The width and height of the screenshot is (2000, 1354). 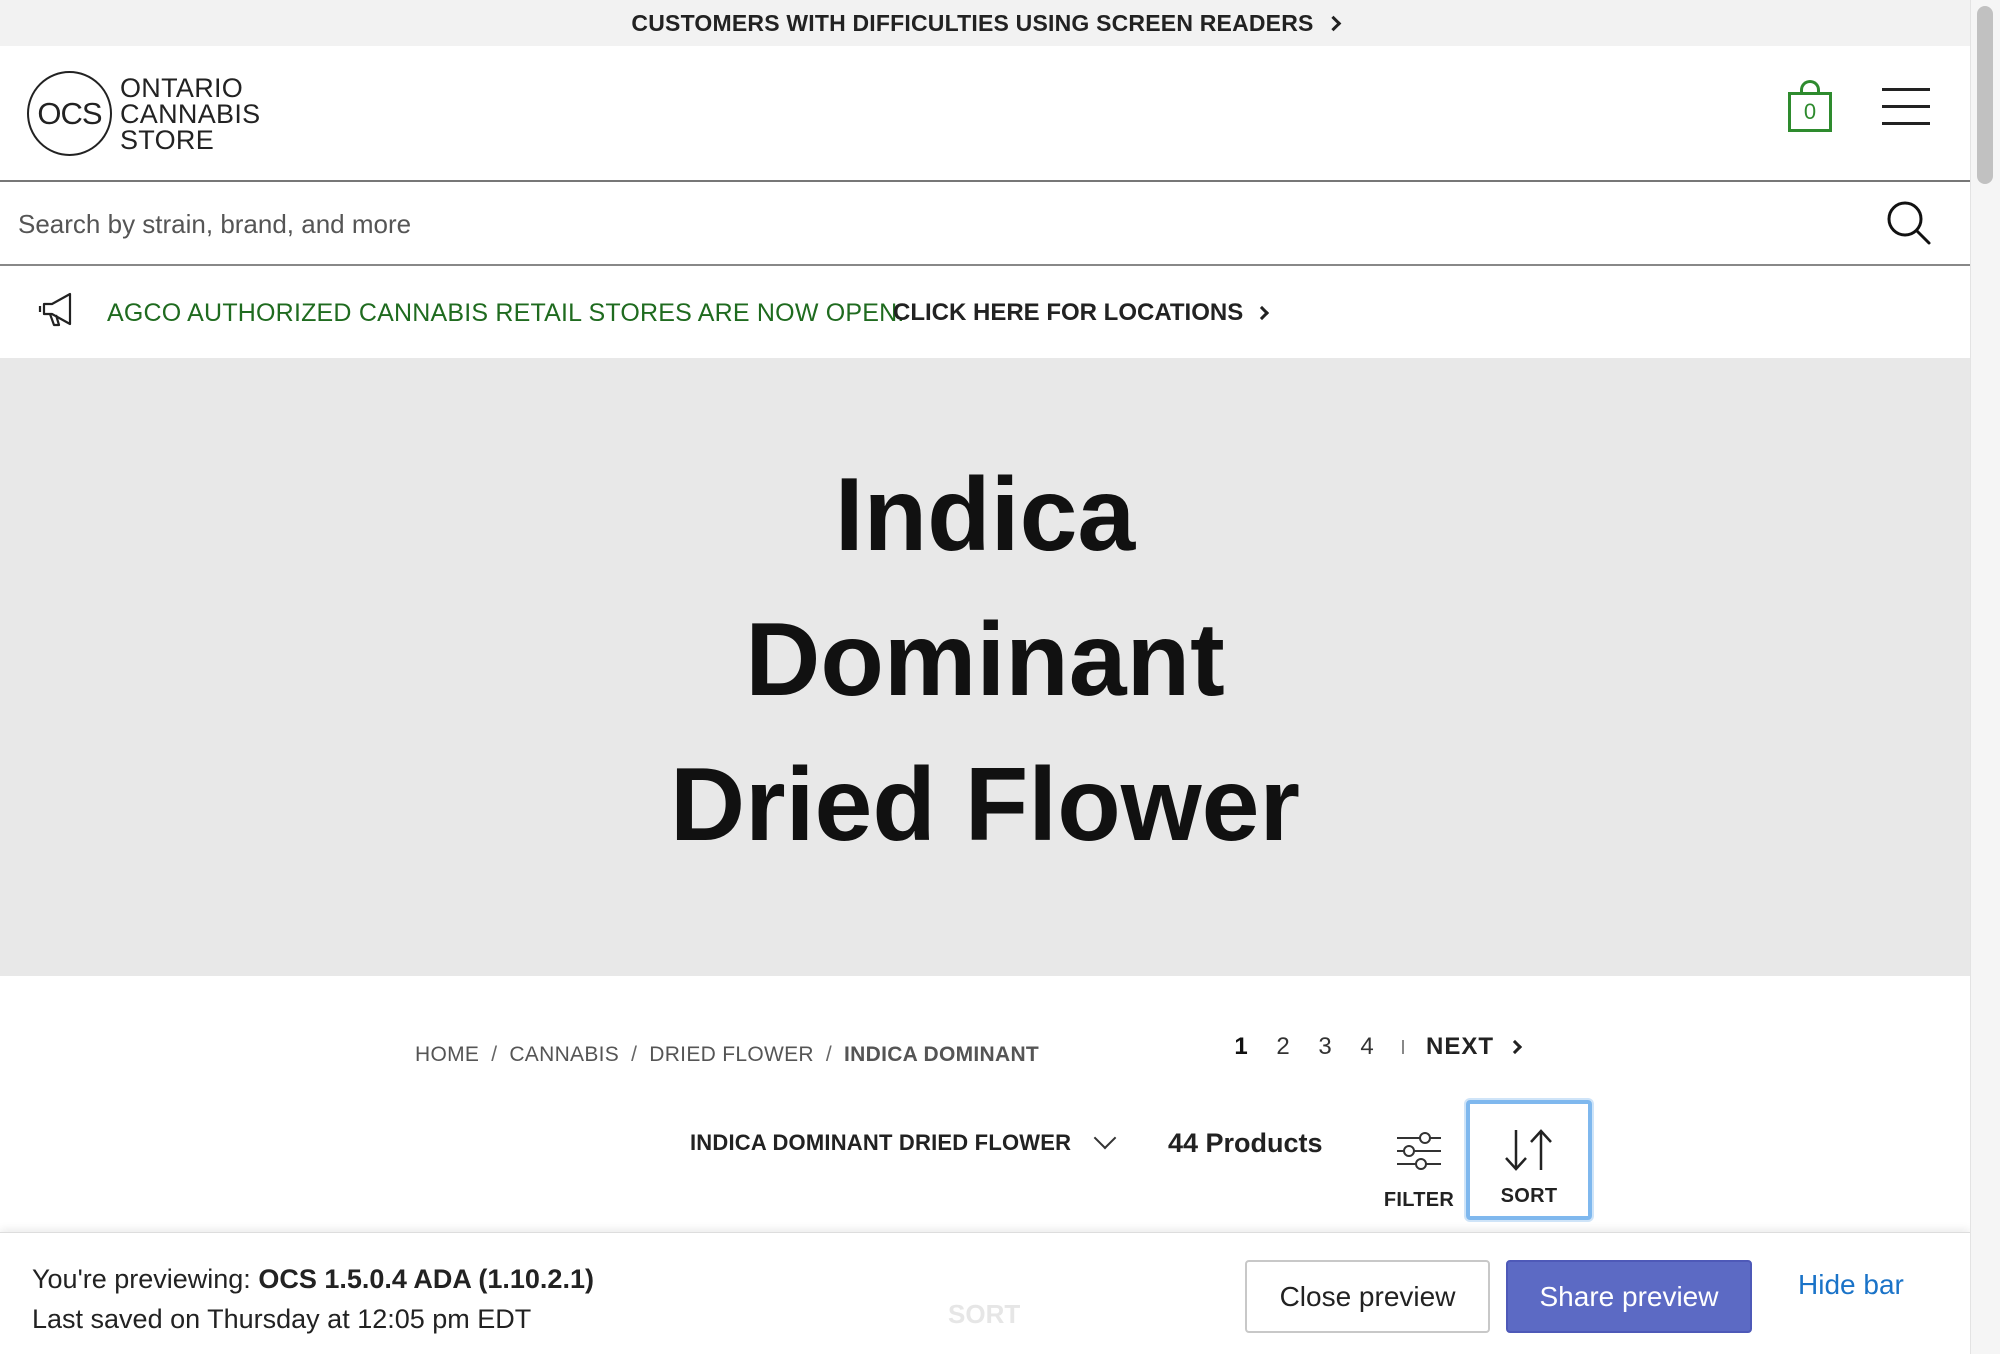 I want to click on logo-line: ONTARIO, so click(x=182, y=87).